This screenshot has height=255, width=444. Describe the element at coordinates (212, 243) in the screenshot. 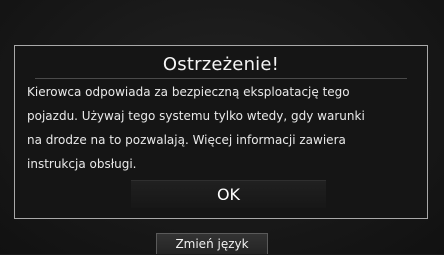

I see `change-language-button: Zmień język` at that location.